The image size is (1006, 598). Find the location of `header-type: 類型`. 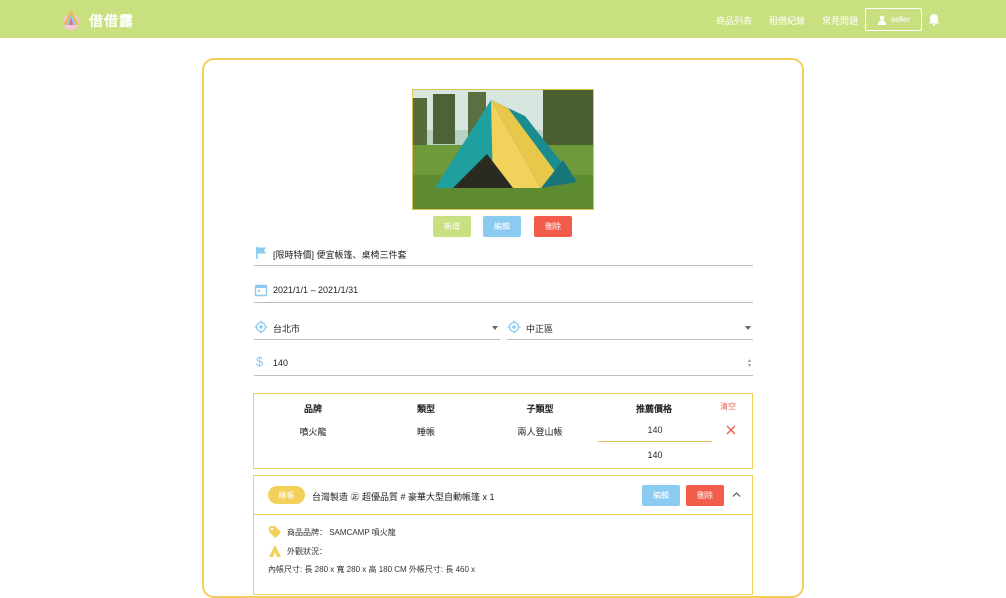

header-type: 類型 is located at coordinates (425, 409).